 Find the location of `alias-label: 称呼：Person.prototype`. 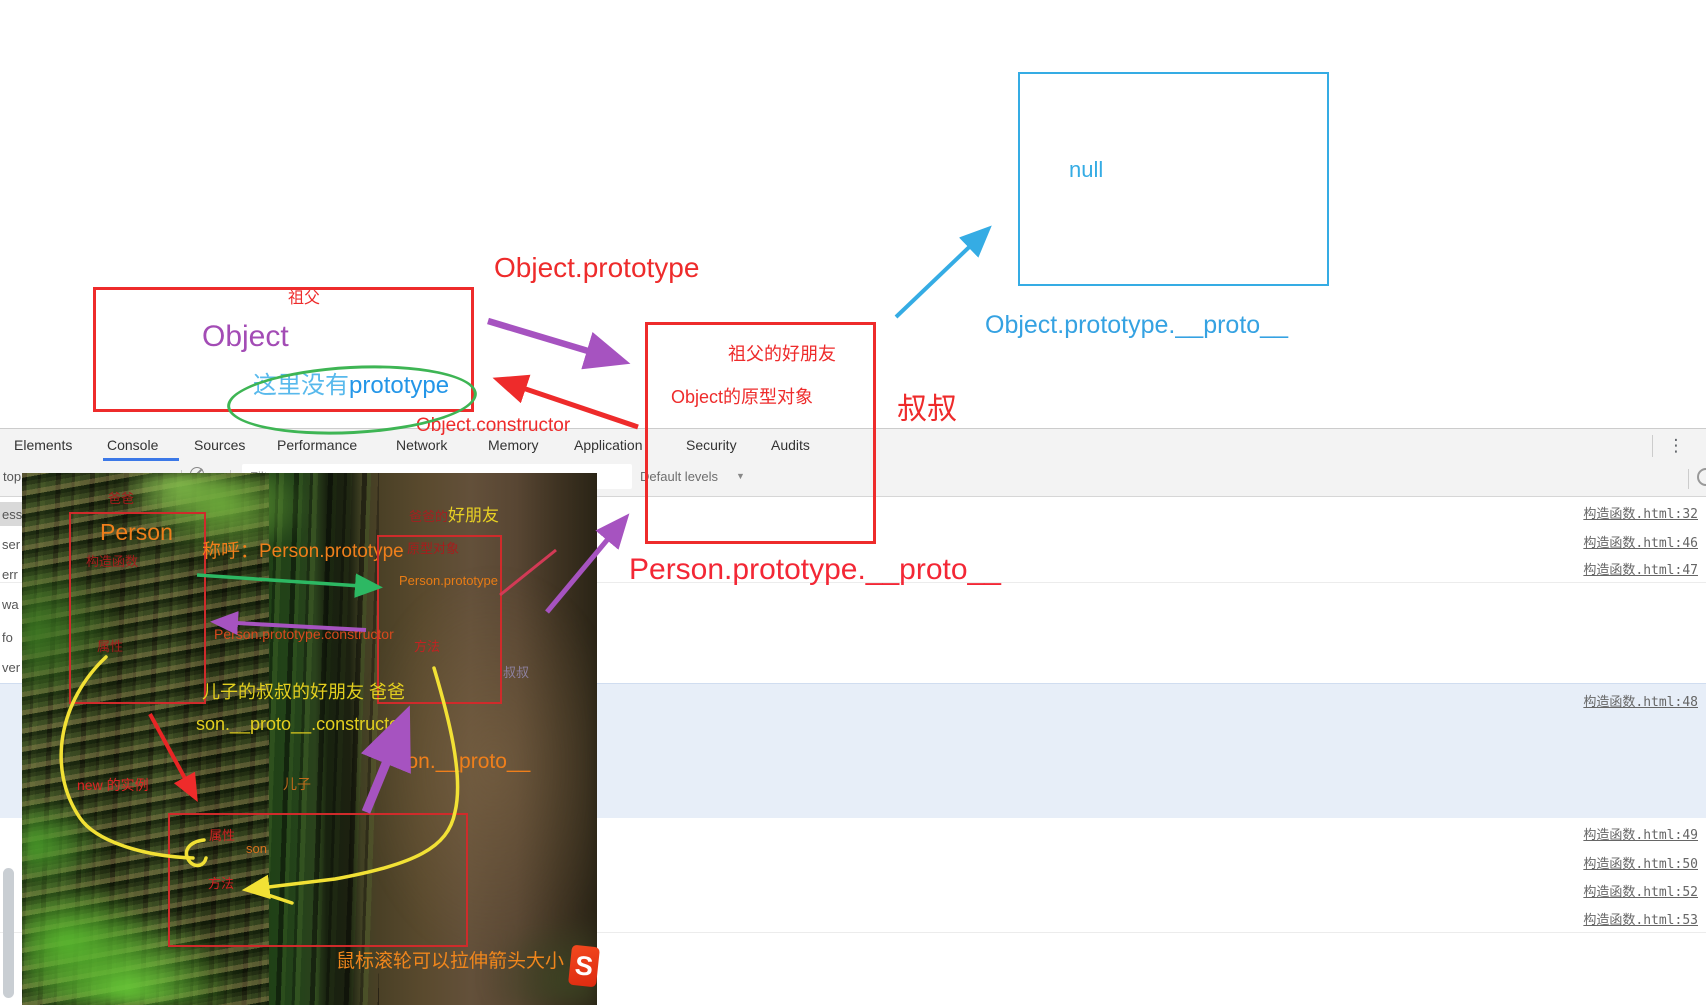

alias-label: 称呼：Person.prototype is located at coordinates (303, 551).